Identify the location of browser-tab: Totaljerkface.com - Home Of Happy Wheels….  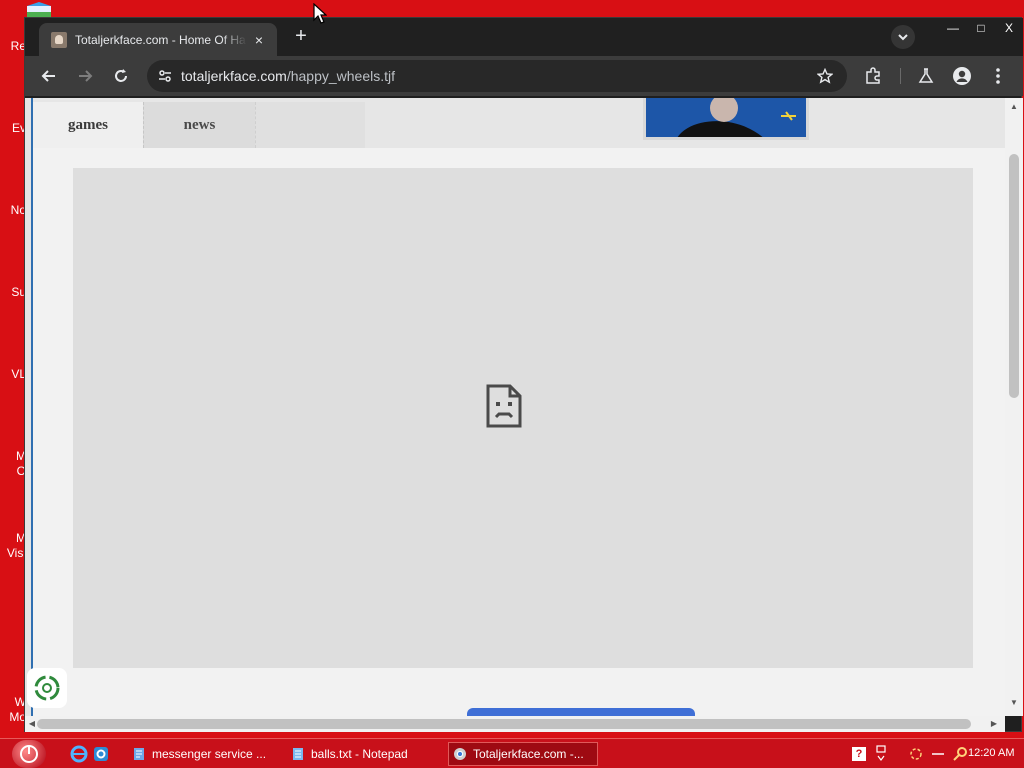
(158, 39).